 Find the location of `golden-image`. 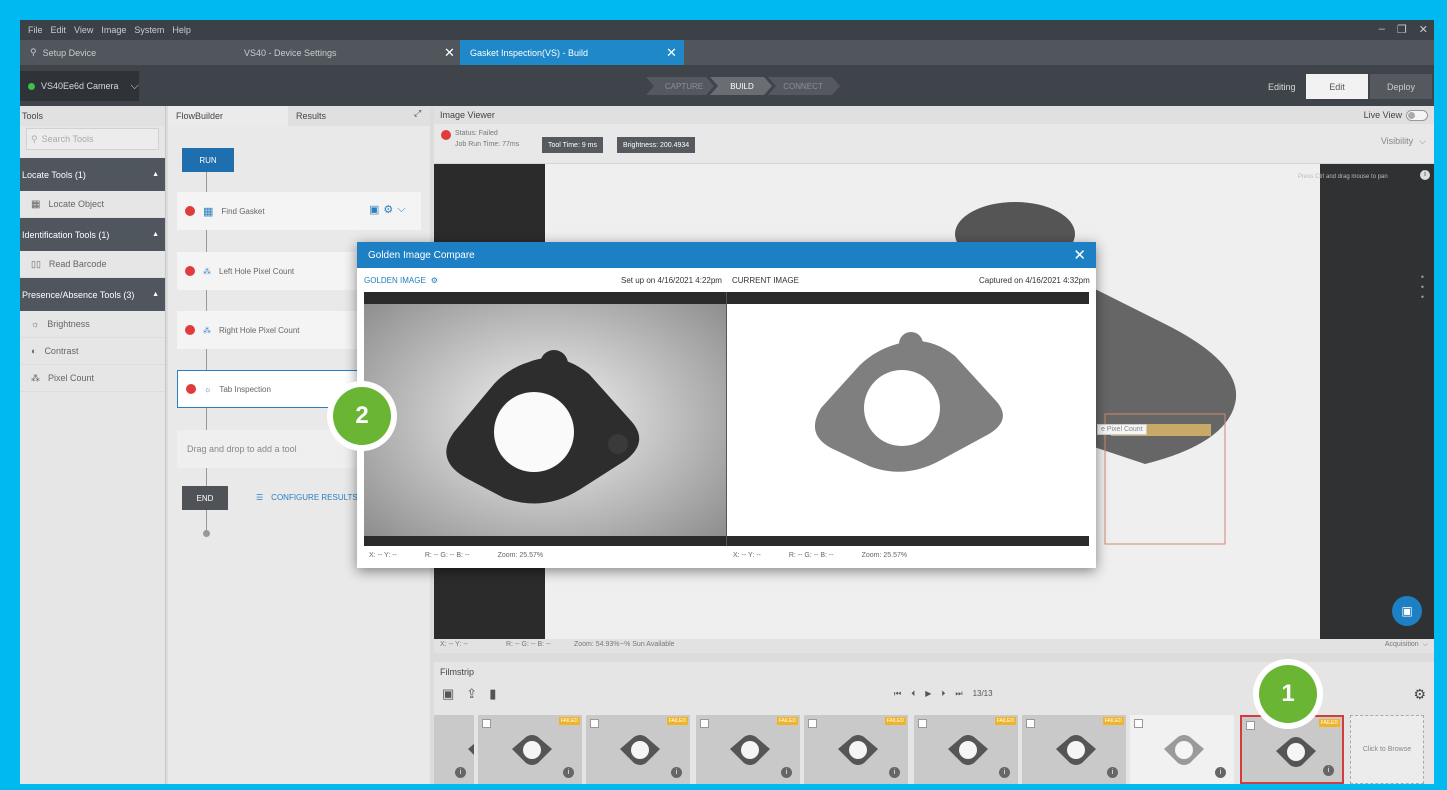

golden-image is located at coordinates (545, 419).